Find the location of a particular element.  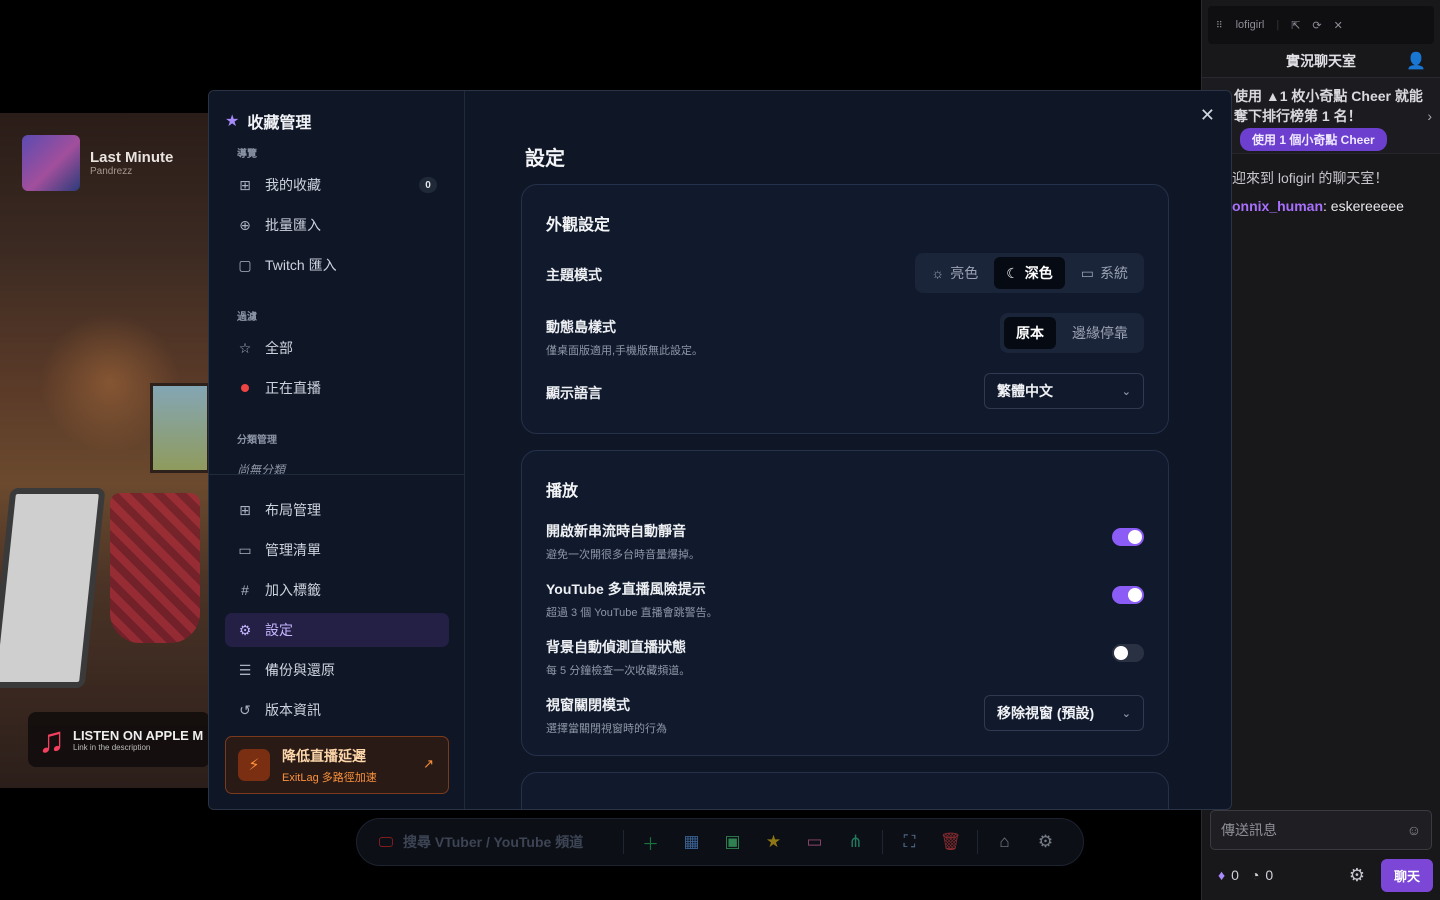

search-placeholder: 搜尋 VTuber / YouTube 頻道 is located at coordinates (493, 842).